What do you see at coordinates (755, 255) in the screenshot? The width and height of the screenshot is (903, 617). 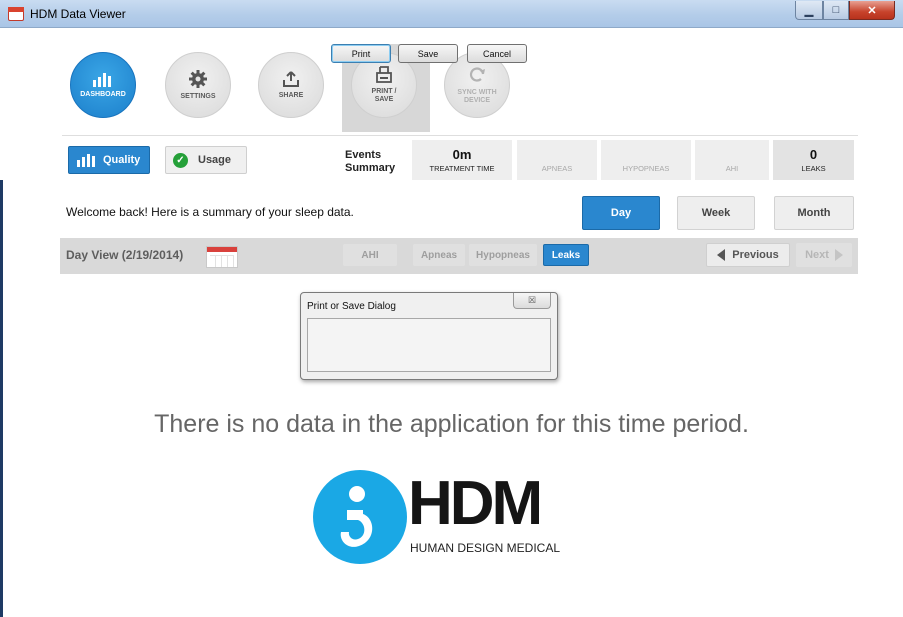 I see `previous-label: Previous` at bounding box center [755, 255].